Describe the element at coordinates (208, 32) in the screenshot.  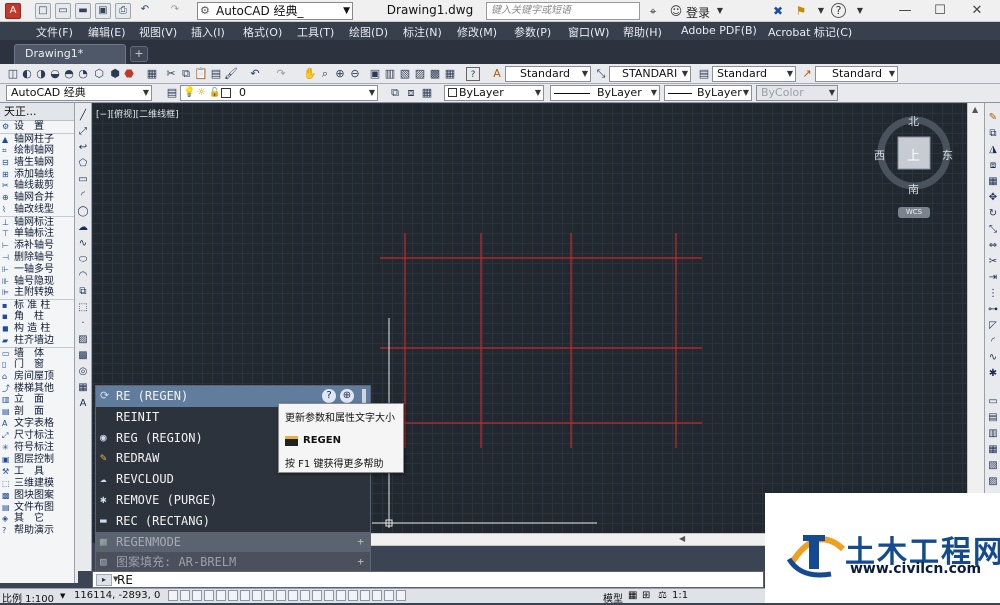
I see `menu-insert: 插入(I)` at that location.